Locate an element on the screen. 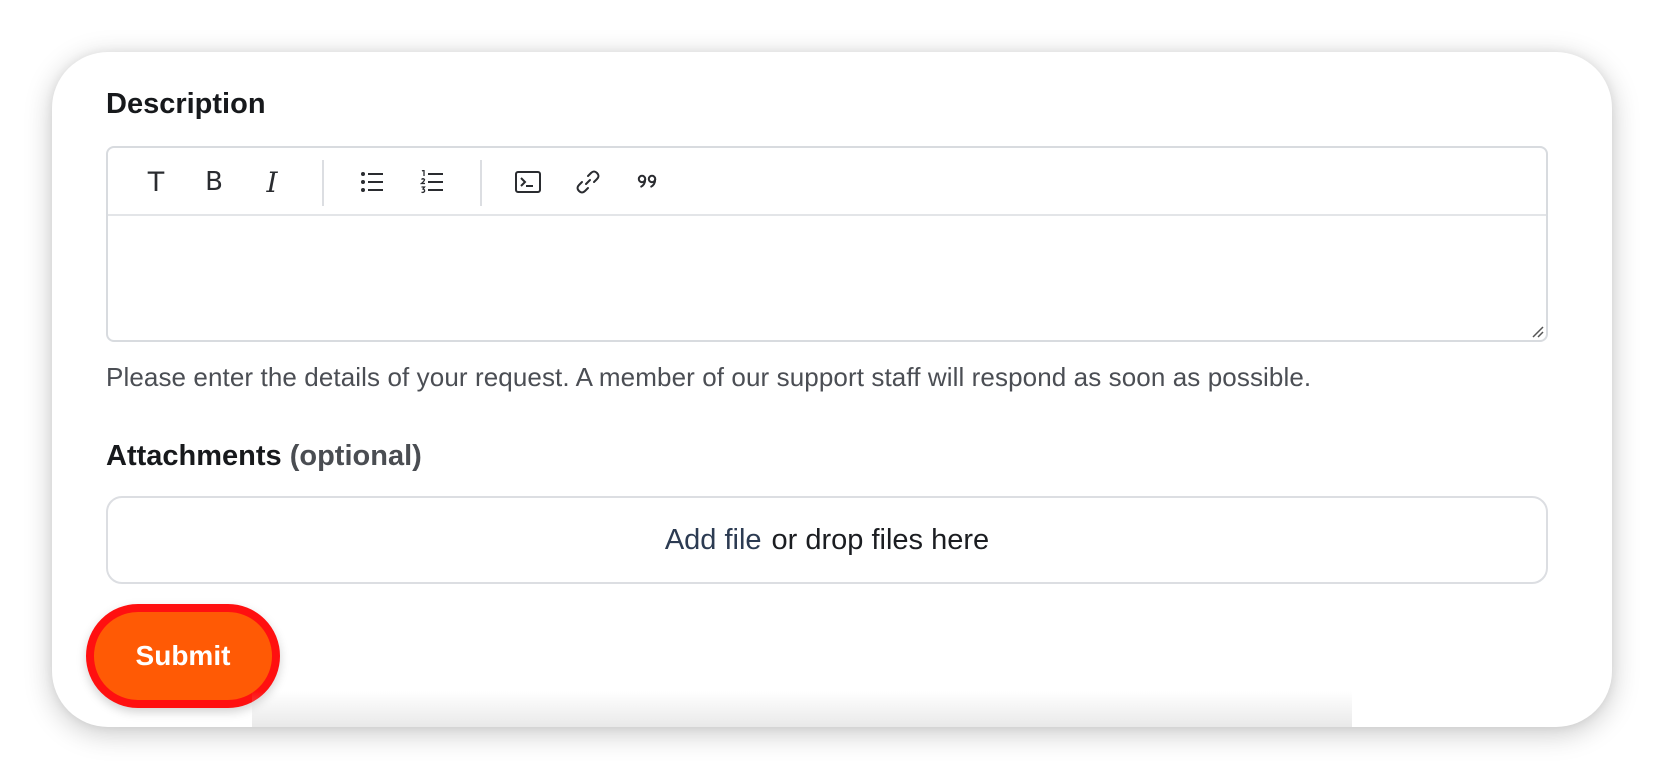 The height and width of the screenshot is (777, 1665). quote-icon is located at coordinates (647, 181).